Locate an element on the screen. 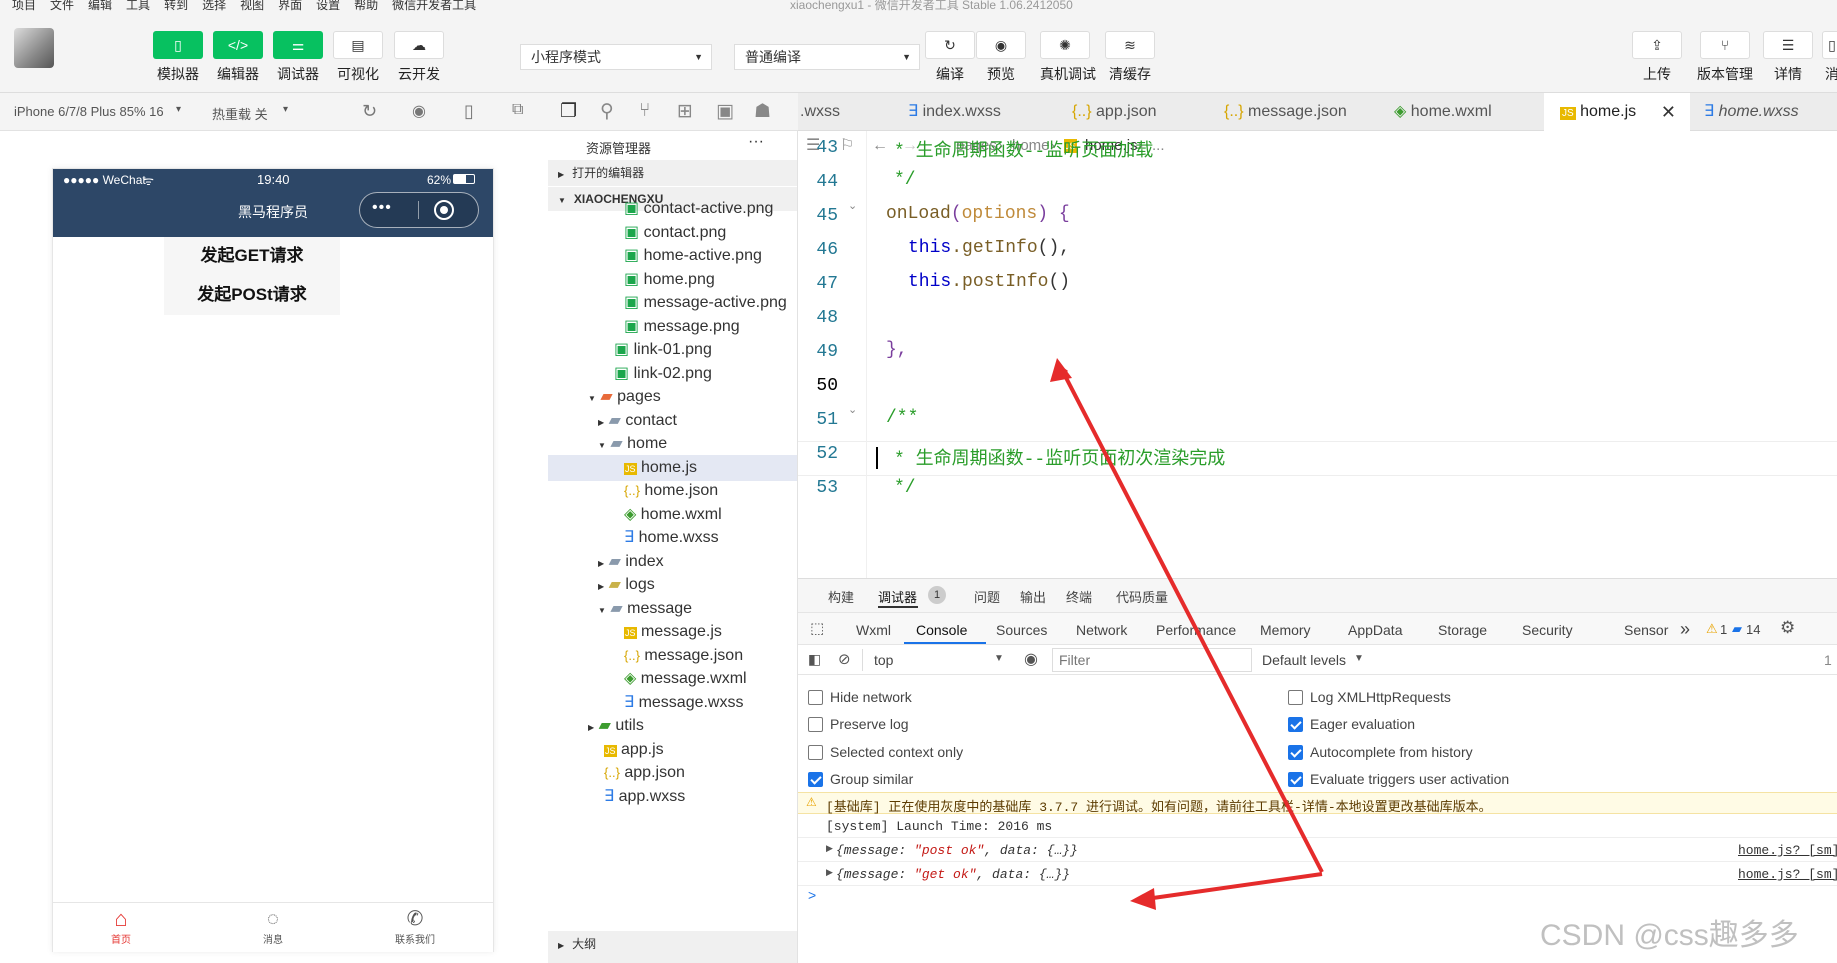  arrow-to-get-log is located at coordinates (1234, 886).